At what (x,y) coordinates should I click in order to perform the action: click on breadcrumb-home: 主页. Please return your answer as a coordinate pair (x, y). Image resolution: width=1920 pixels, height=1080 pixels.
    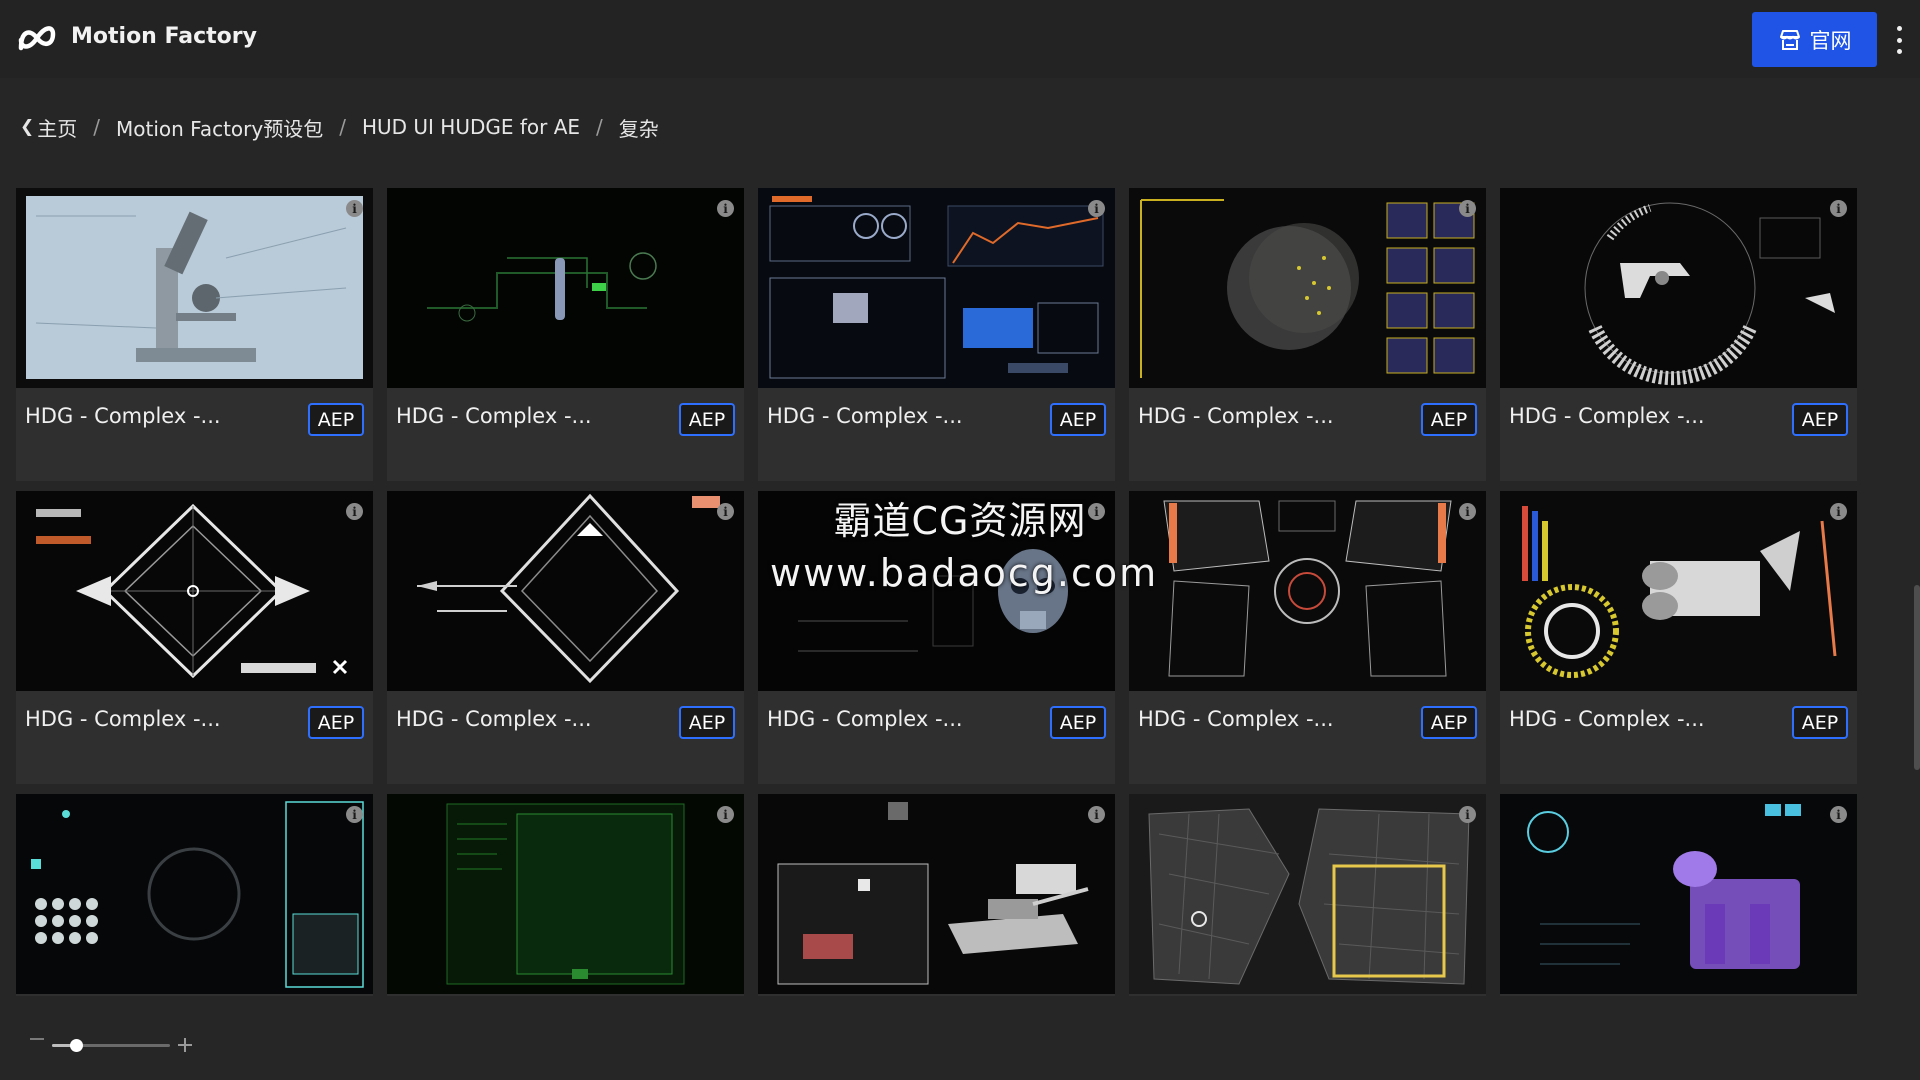
    Looking at the image, I should click on (57, 127).